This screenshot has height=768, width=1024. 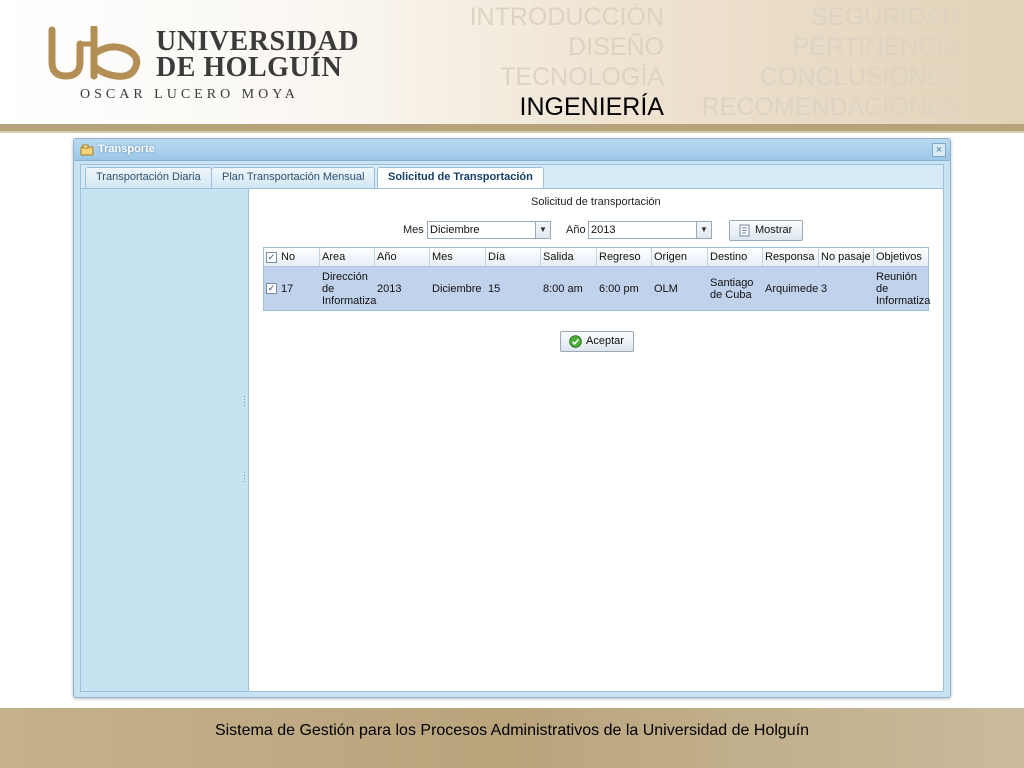 I want to click on column-header-regreso: Regreso, so click(x=624, y=257).